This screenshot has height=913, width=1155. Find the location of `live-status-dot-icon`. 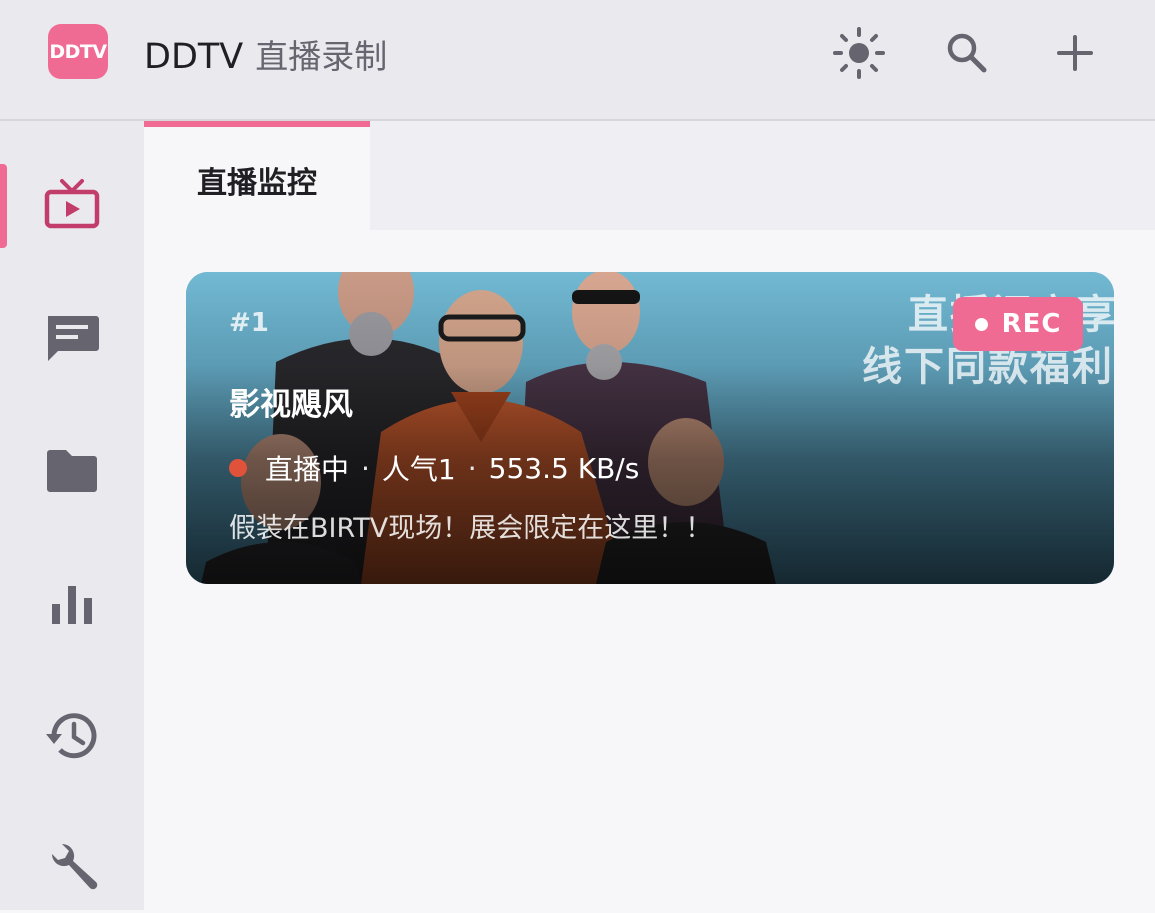

live-status-dot-icon is located at coordinates (238, 468).